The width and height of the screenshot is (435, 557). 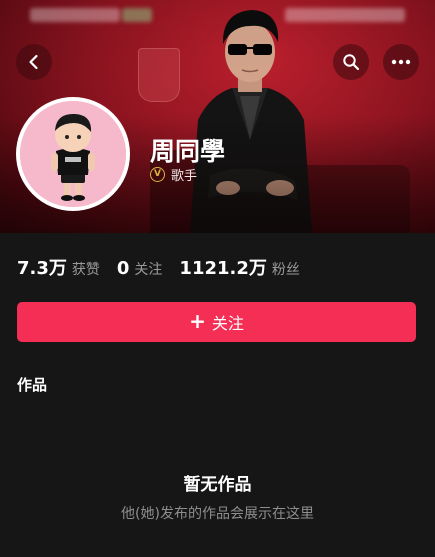 What do you see at coordinates (184, 176) in the screenshot?
I see `profile-role: 歌手` at bounding box center [184, 176].